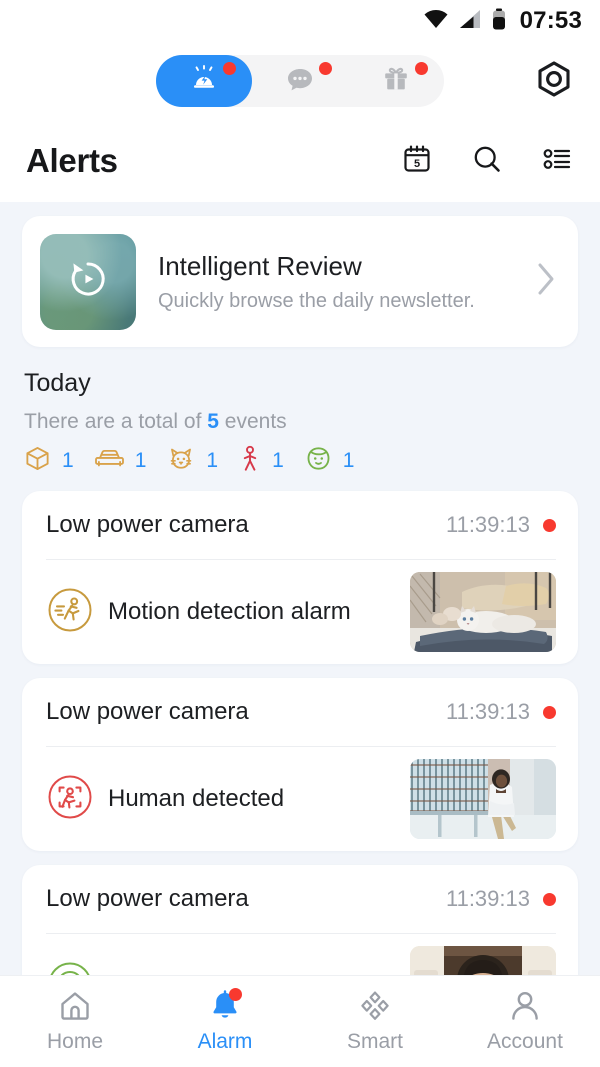 The height and width of the screenshot is (1067, 600). I want to click on tab-gifts, so click(396, 81).